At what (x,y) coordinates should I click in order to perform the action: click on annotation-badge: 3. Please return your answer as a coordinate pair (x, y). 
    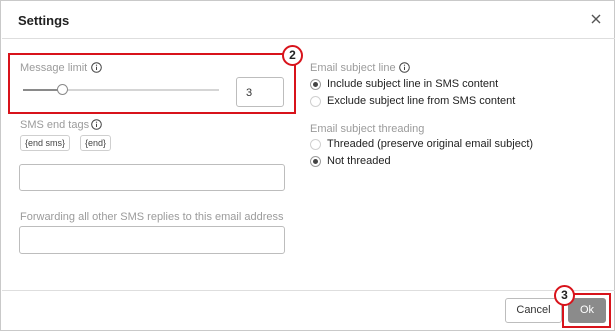
    Looking at the image, I should click on (564, 295).